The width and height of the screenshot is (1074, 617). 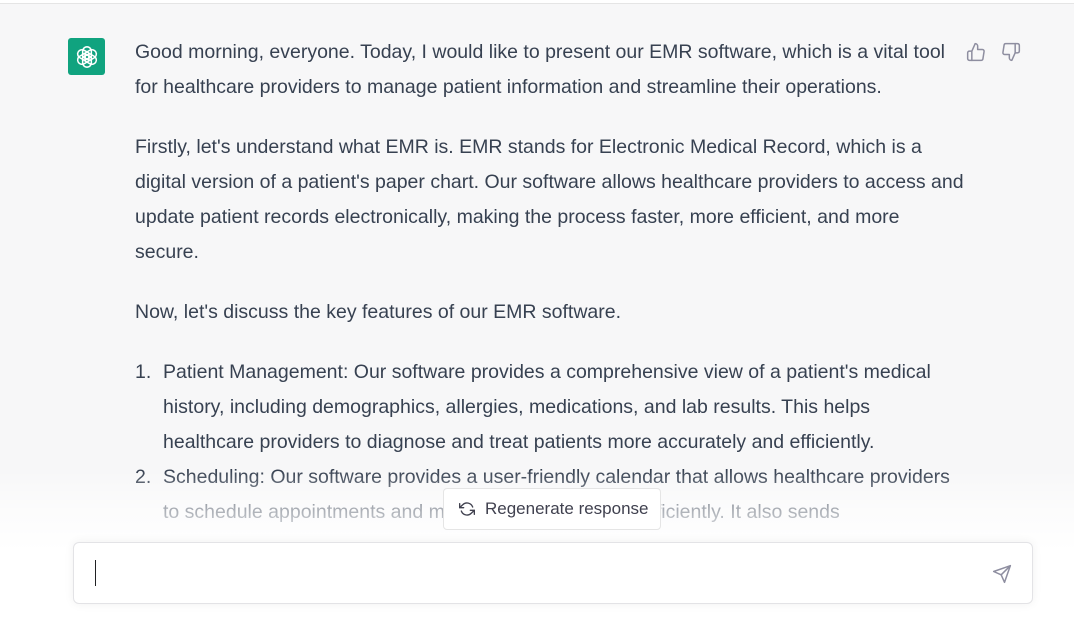 I want to click on thumbs-up-button, so click(x=976, y=52).